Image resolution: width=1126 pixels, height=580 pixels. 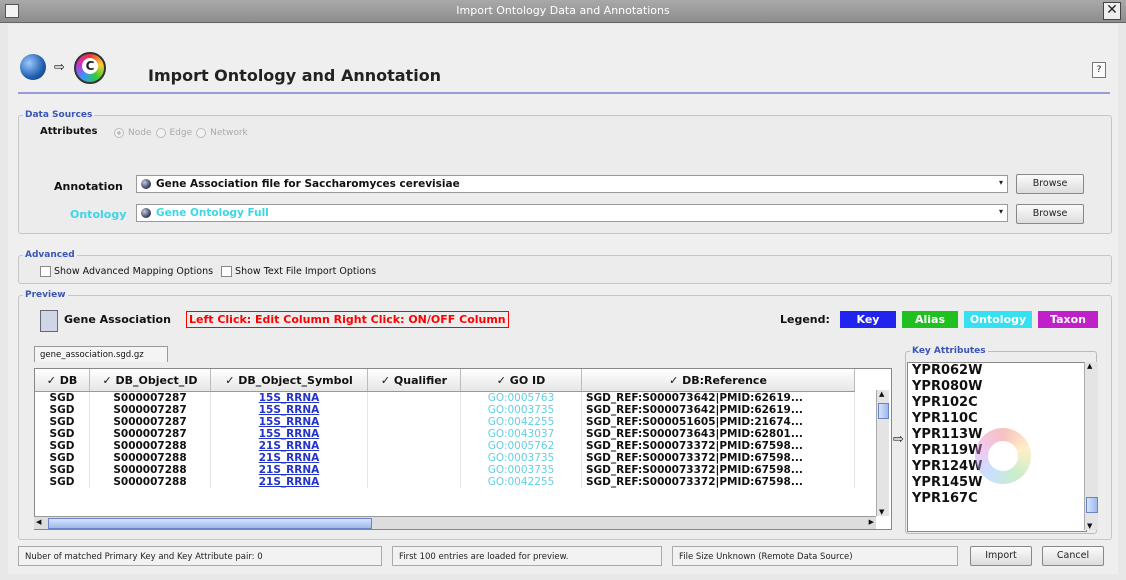 I want to click on table-vertical-scrollbar: ▲ ▼, so click(x=882, y=453).